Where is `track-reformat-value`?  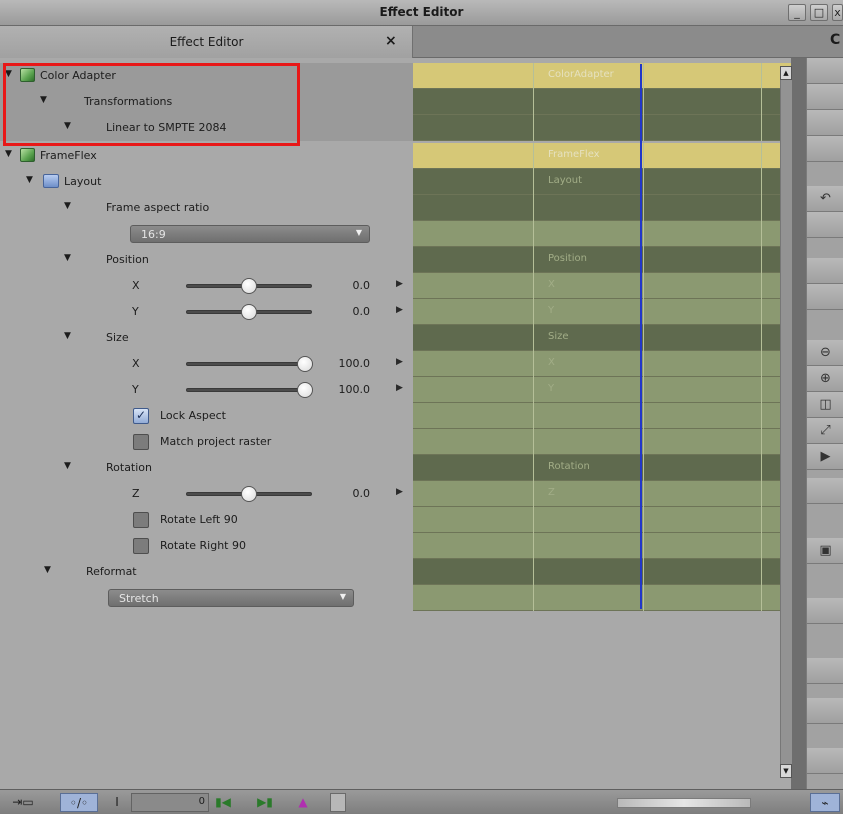 track-reformat-value is located at coordinates (602, 598).